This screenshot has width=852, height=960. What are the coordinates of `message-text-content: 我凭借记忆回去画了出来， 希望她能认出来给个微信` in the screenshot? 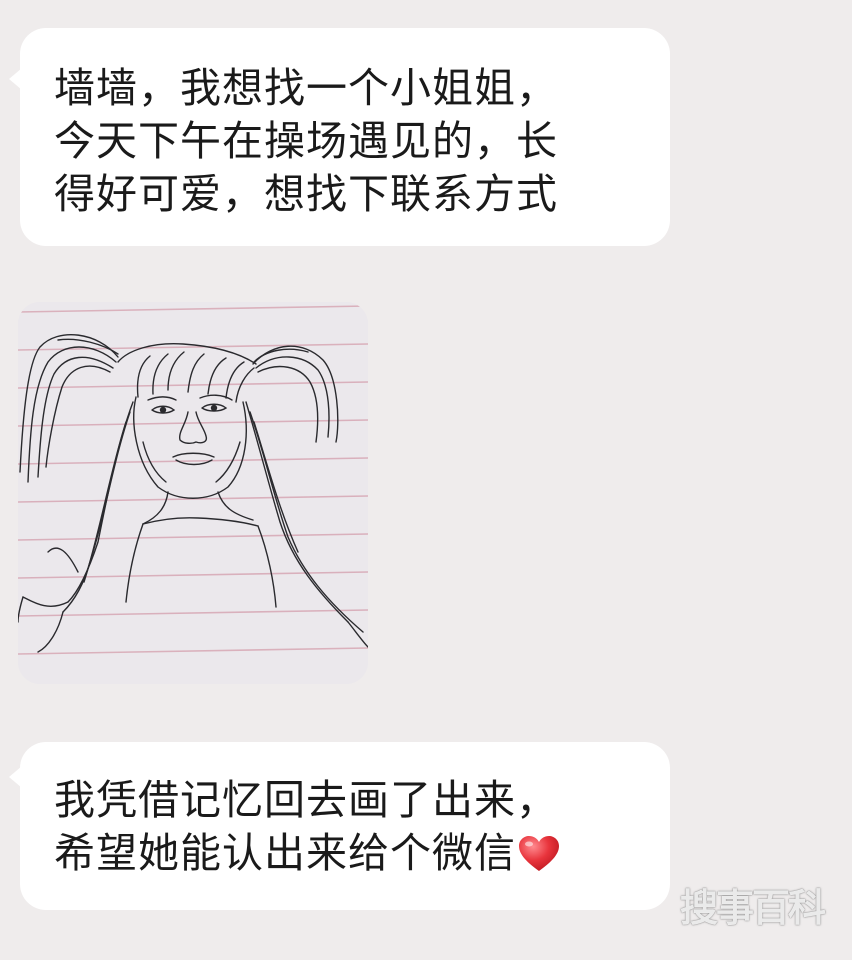 It's located at (306, 826).